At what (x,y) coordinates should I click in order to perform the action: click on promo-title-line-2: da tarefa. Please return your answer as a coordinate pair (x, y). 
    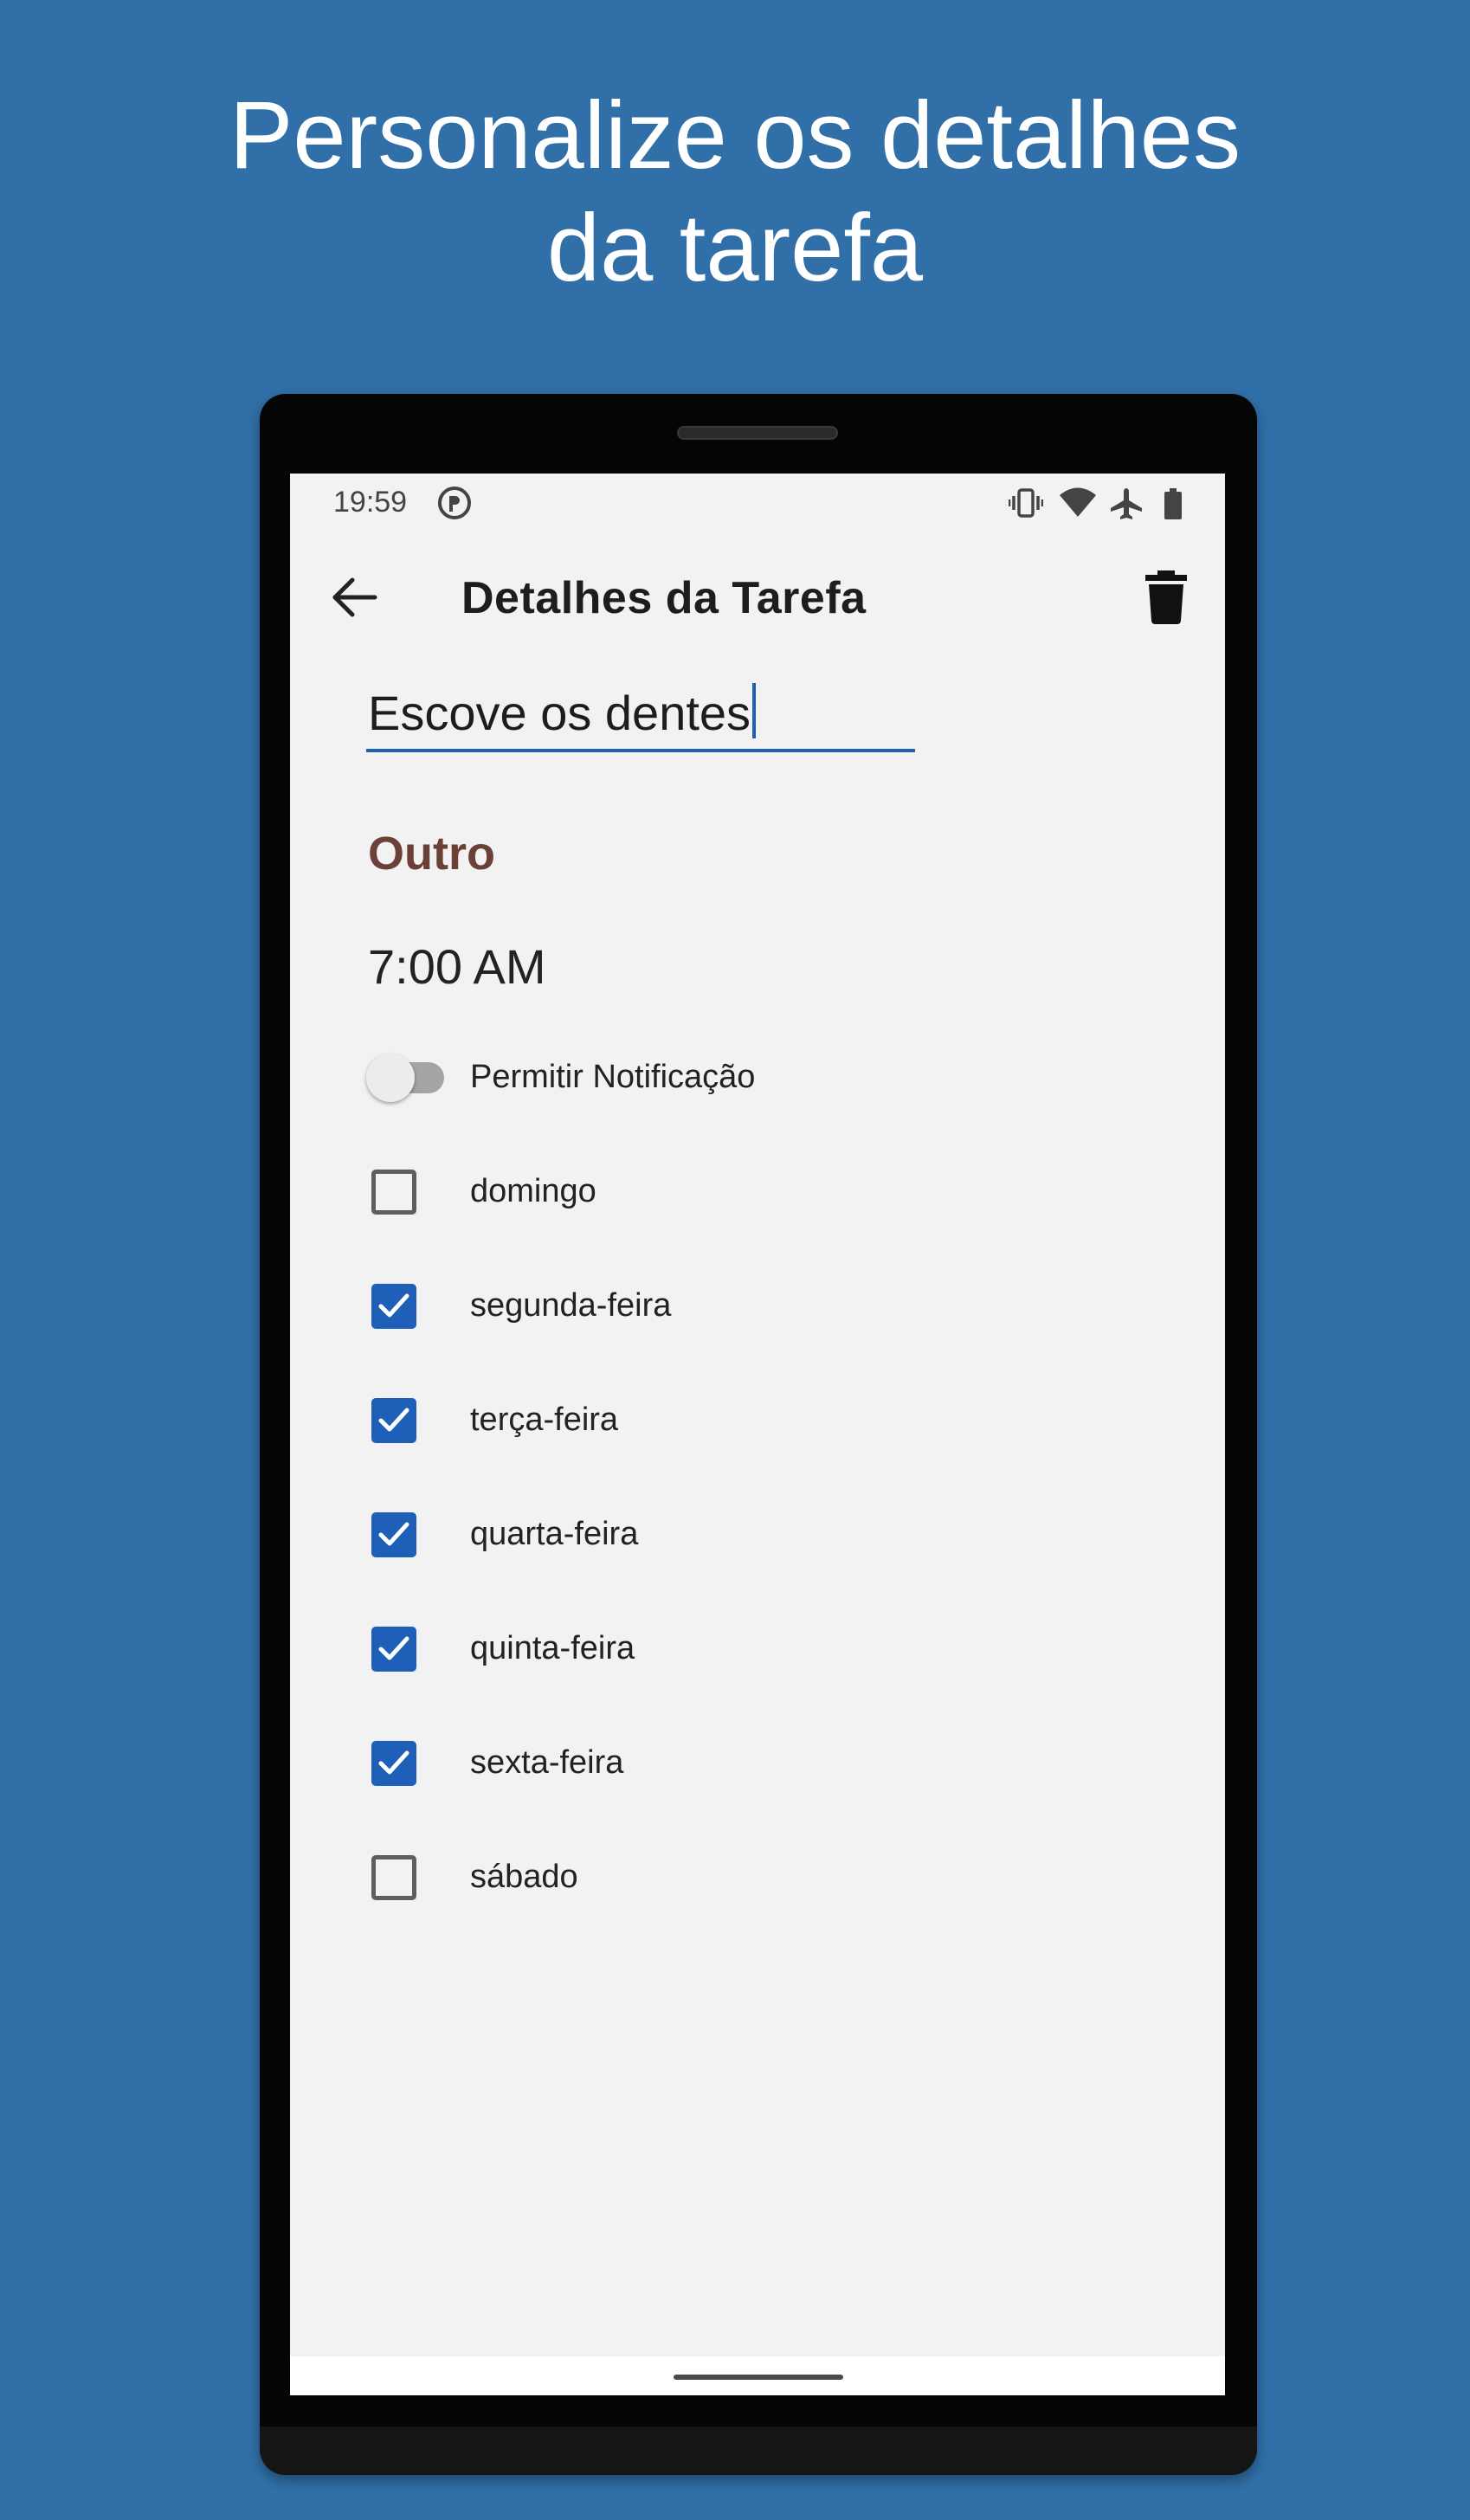
    Looking at the image, I should click on (735, 248).